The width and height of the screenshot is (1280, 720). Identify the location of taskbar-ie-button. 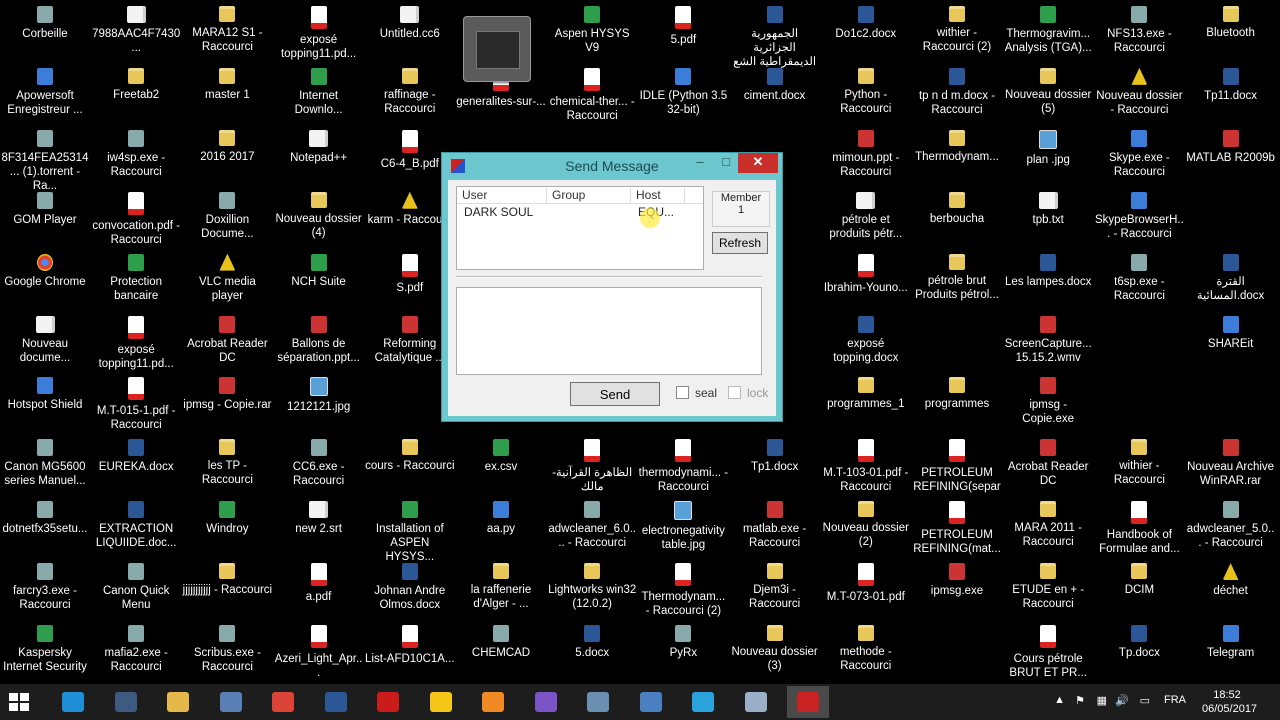
(73, 702).